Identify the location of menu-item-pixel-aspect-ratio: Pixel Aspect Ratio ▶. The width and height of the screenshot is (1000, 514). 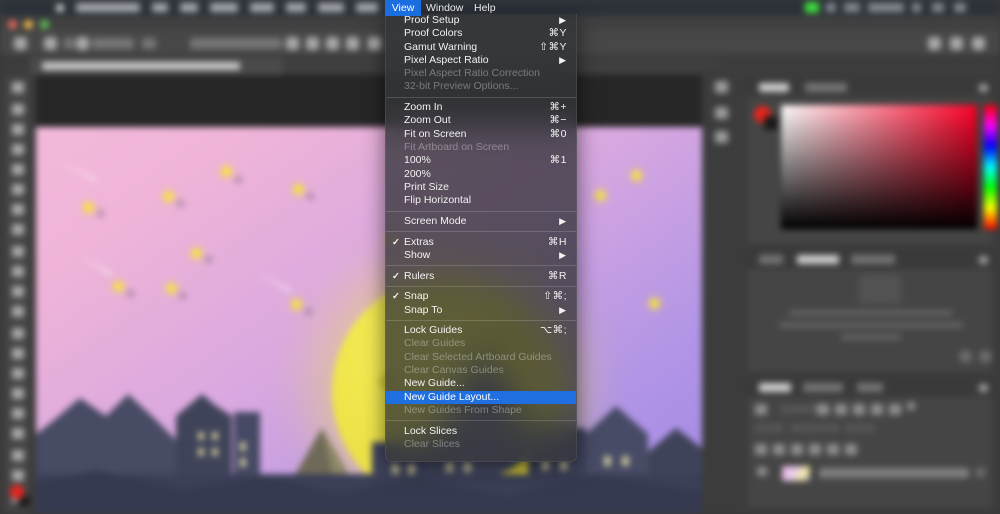
(481, 60).